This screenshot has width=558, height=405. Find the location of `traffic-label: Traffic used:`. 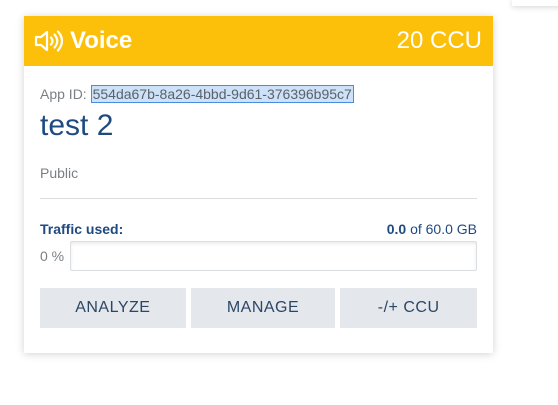

traffic-label: Traffic used: is located at coordinates (82, 229).